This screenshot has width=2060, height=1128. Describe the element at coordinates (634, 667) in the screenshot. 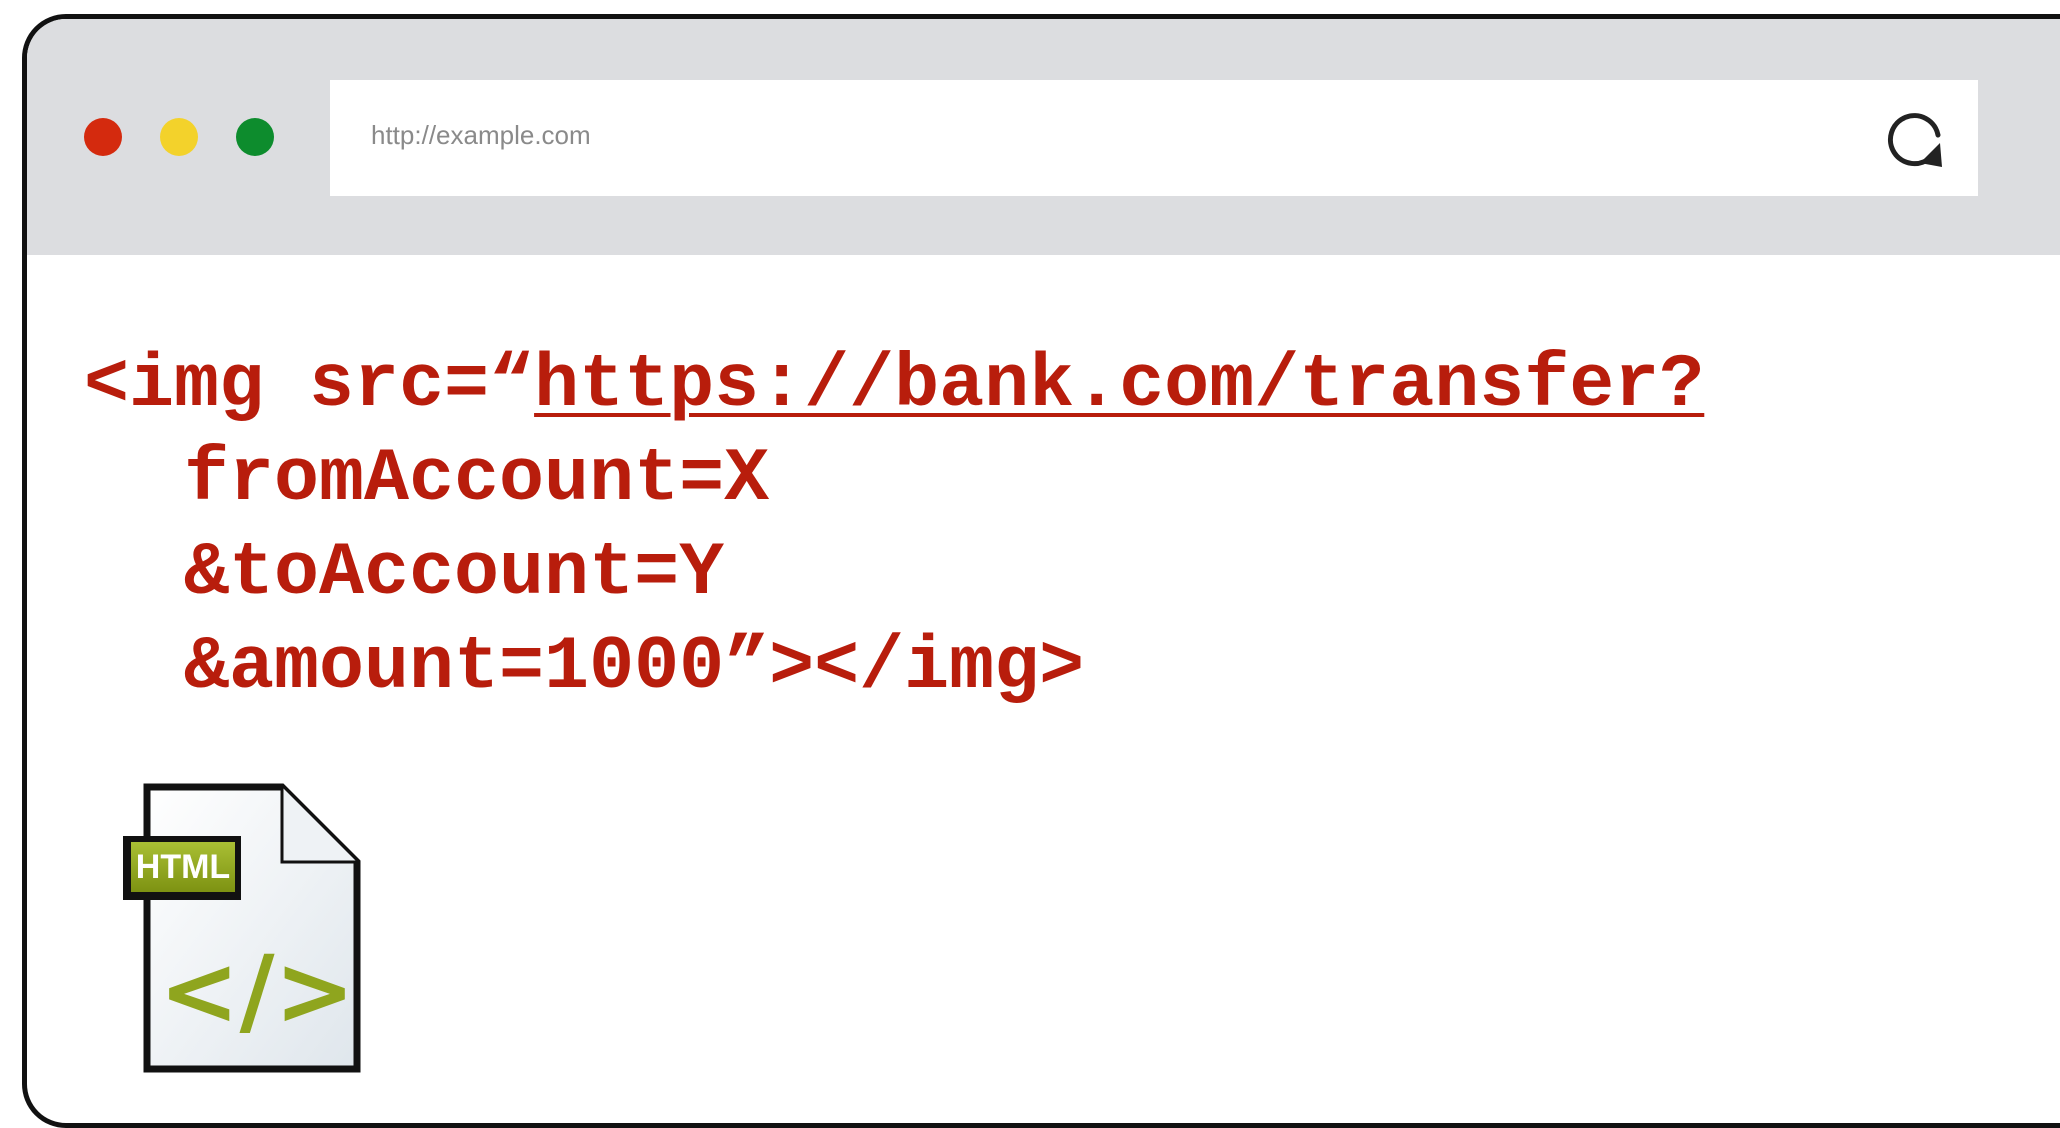

I see `code-line-4: &amount=1000”></img>` at that location.